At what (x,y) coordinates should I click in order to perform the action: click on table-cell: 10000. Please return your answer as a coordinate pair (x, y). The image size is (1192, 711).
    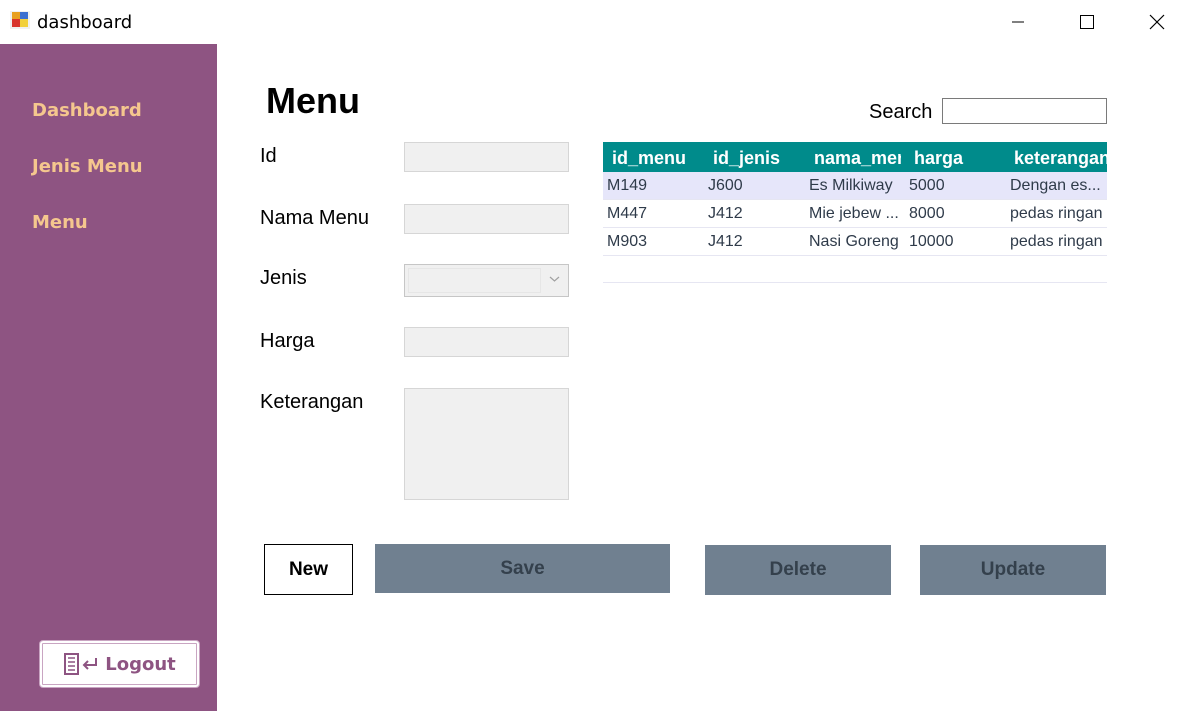
    Looking at the image, I should click on (931, 241).